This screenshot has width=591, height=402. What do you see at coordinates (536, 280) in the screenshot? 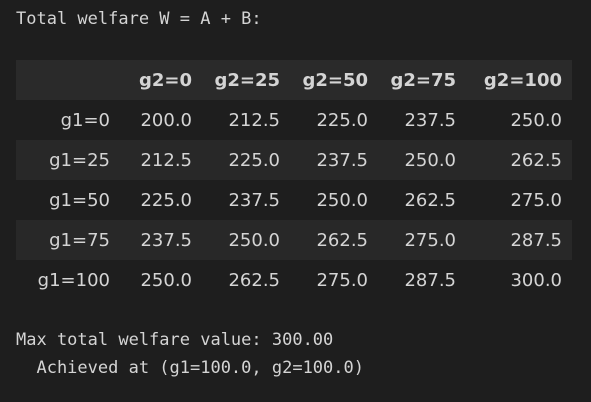
I see `table-cell: 300.0` at bounding box center [536, 280].